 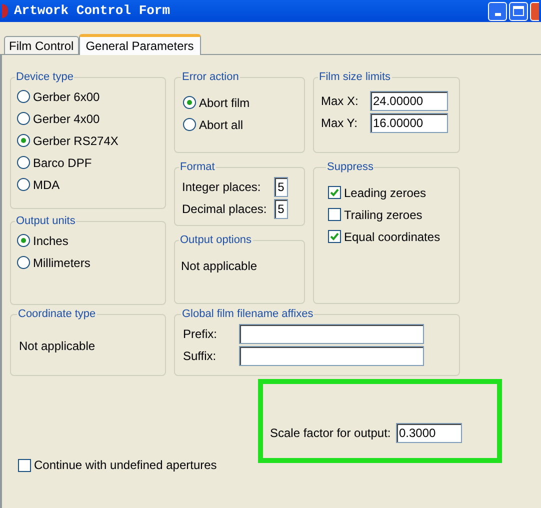 What do you see at coordinates (66, 119) in the screenshot?
I see `radio-label: Gerber 4x00` at bounding box center [66, 119].